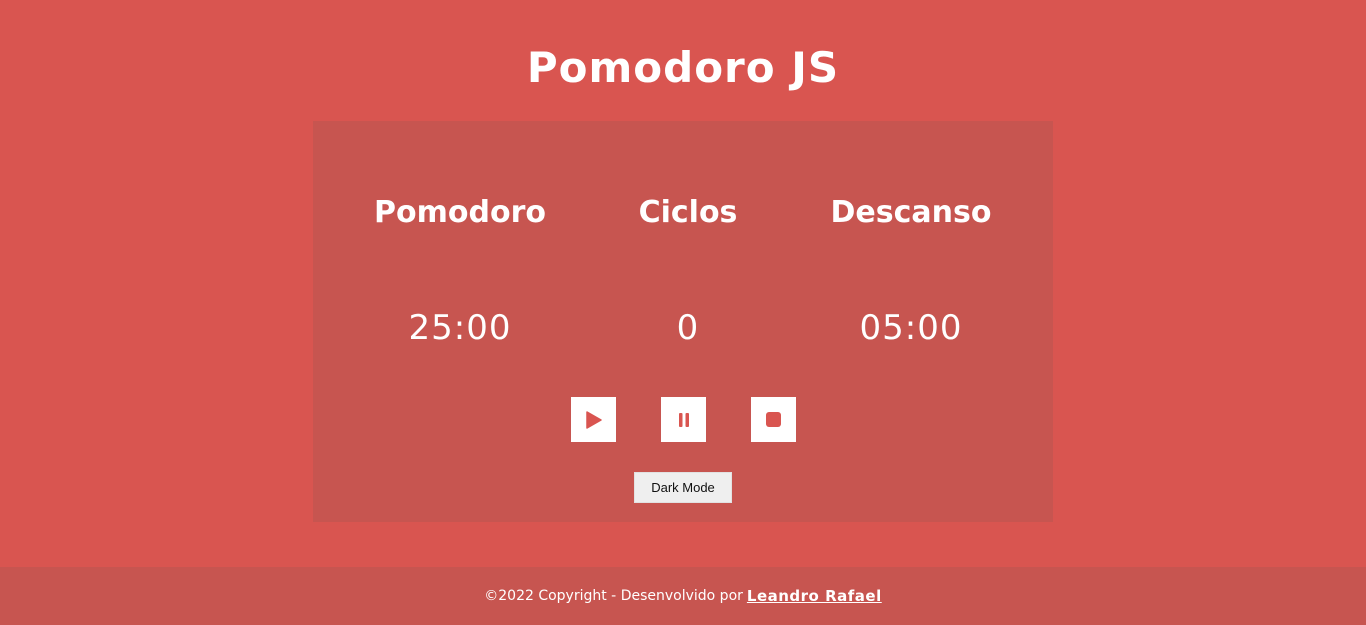  Describe the element at coordinates (911, 212) in the screenshot. I see `rest-label: Descanso` at that location.